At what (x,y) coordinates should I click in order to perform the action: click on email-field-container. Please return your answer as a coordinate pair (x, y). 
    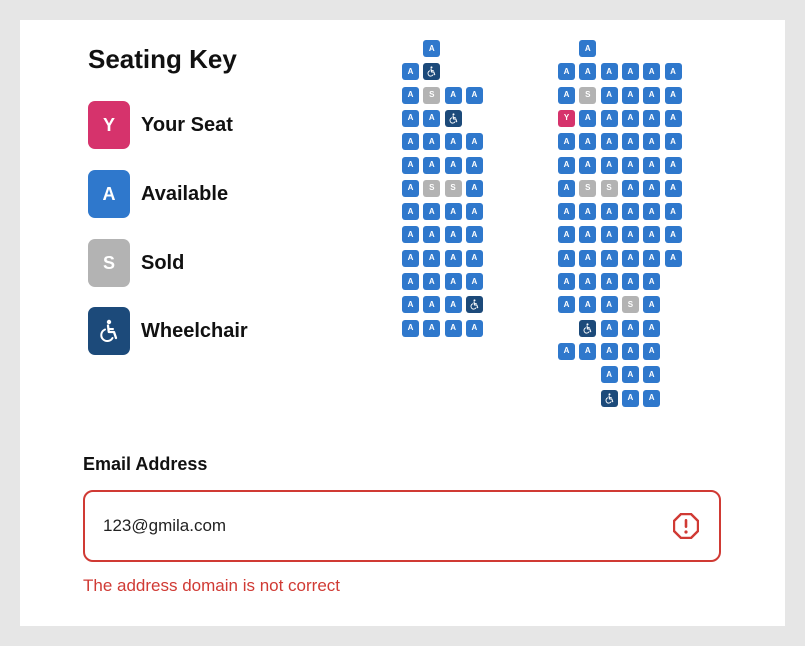
    Looking at the image, I should click on (402, 526).